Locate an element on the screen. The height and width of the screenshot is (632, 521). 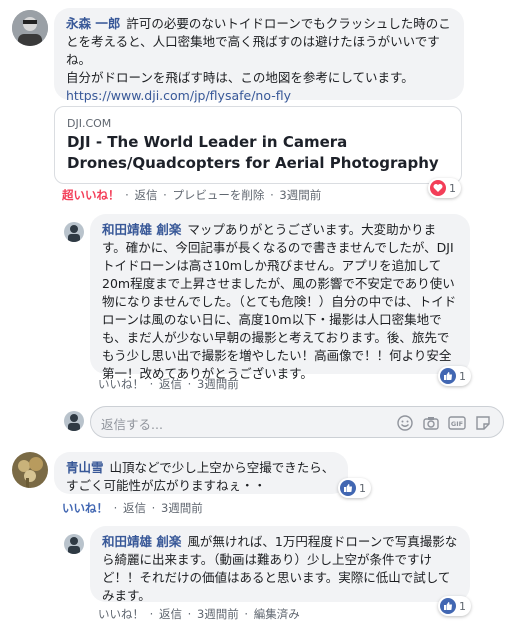
comment-author: 青山雪 is located at coordinates (85, 467).